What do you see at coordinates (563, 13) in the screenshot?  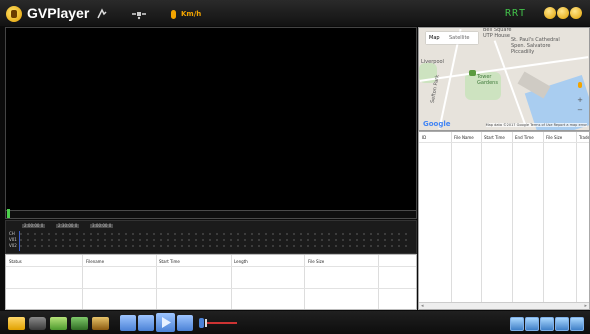 I see `maximize-icon` at bounding box center [563, 13].